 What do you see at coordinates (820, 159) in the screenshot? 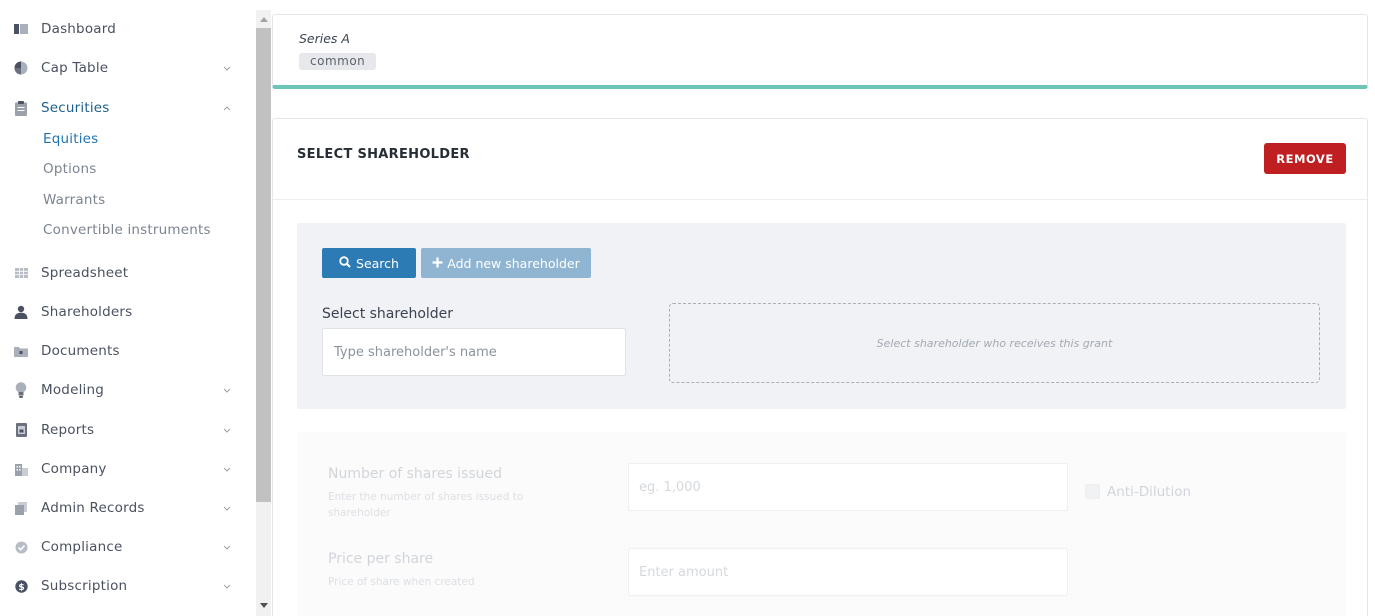
I see `card-header: SELECT SHAREHOLDER REMOVE` at bounding box center [820, 159].